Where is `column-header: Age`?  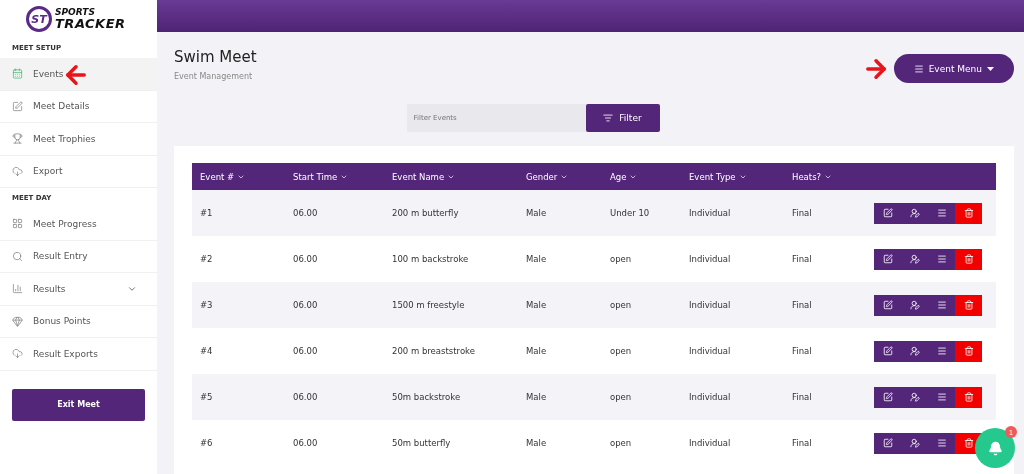 column-header: Age is located at coordinates (649, 176).